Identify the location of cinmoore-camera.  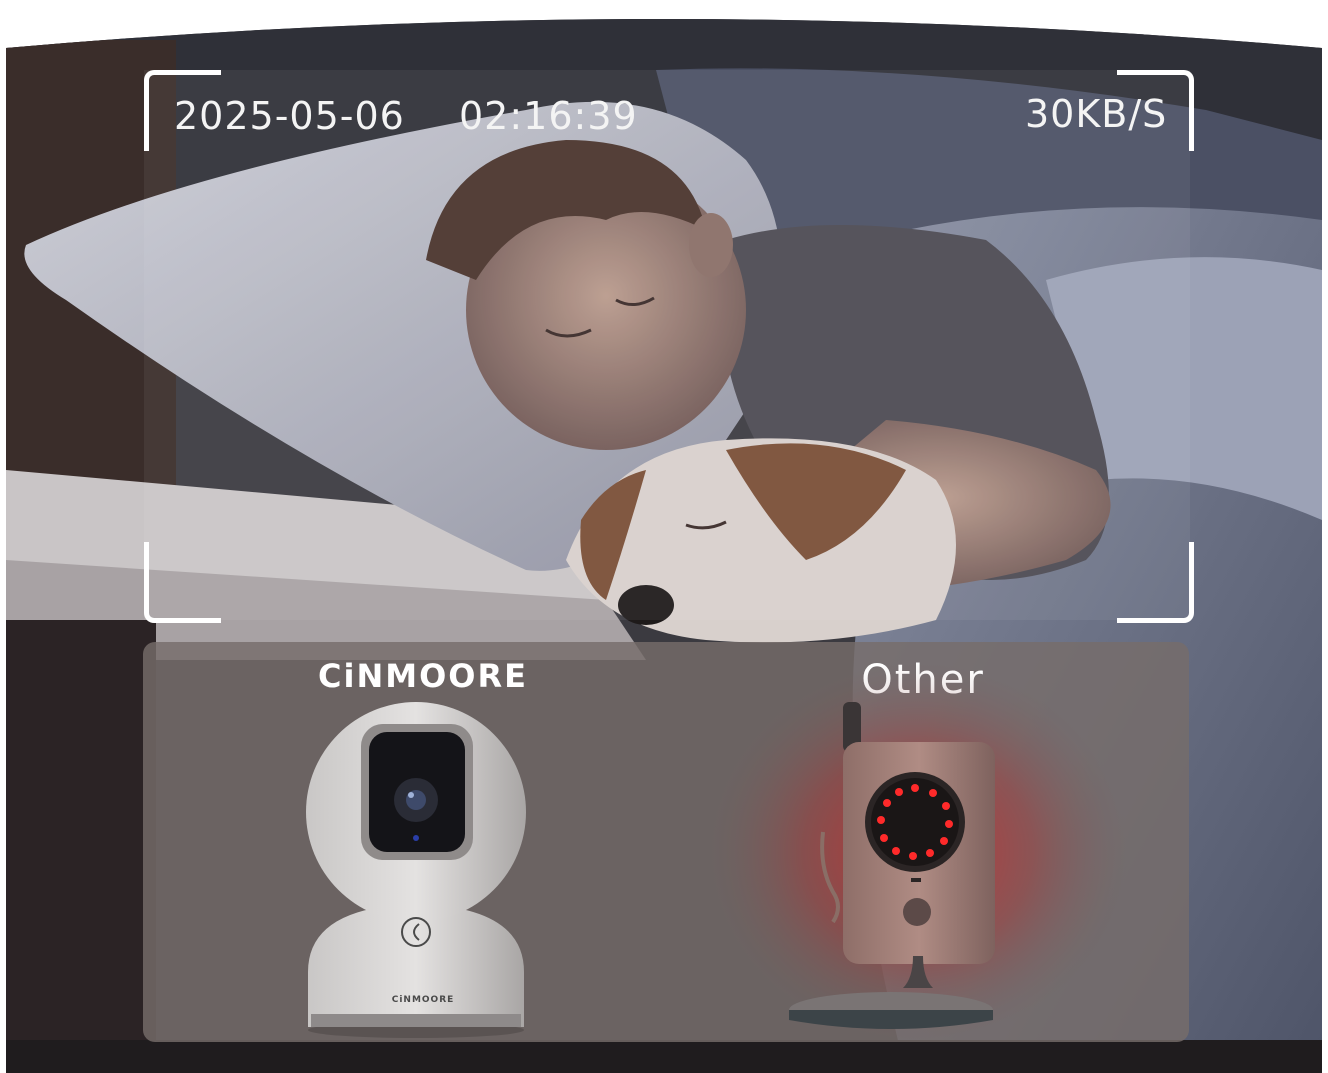
(416, 870).